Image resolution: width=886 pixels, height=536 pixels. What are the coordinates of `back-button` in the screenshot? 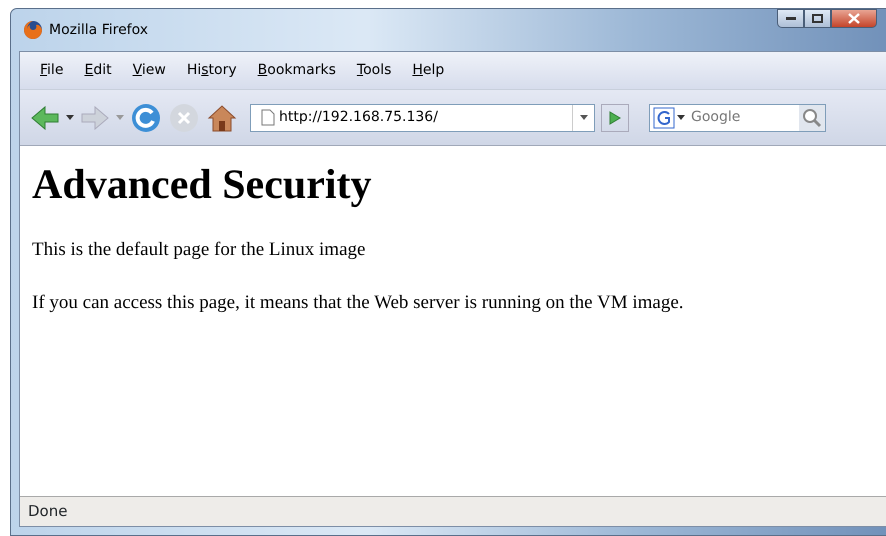 It's located at (45, 118).